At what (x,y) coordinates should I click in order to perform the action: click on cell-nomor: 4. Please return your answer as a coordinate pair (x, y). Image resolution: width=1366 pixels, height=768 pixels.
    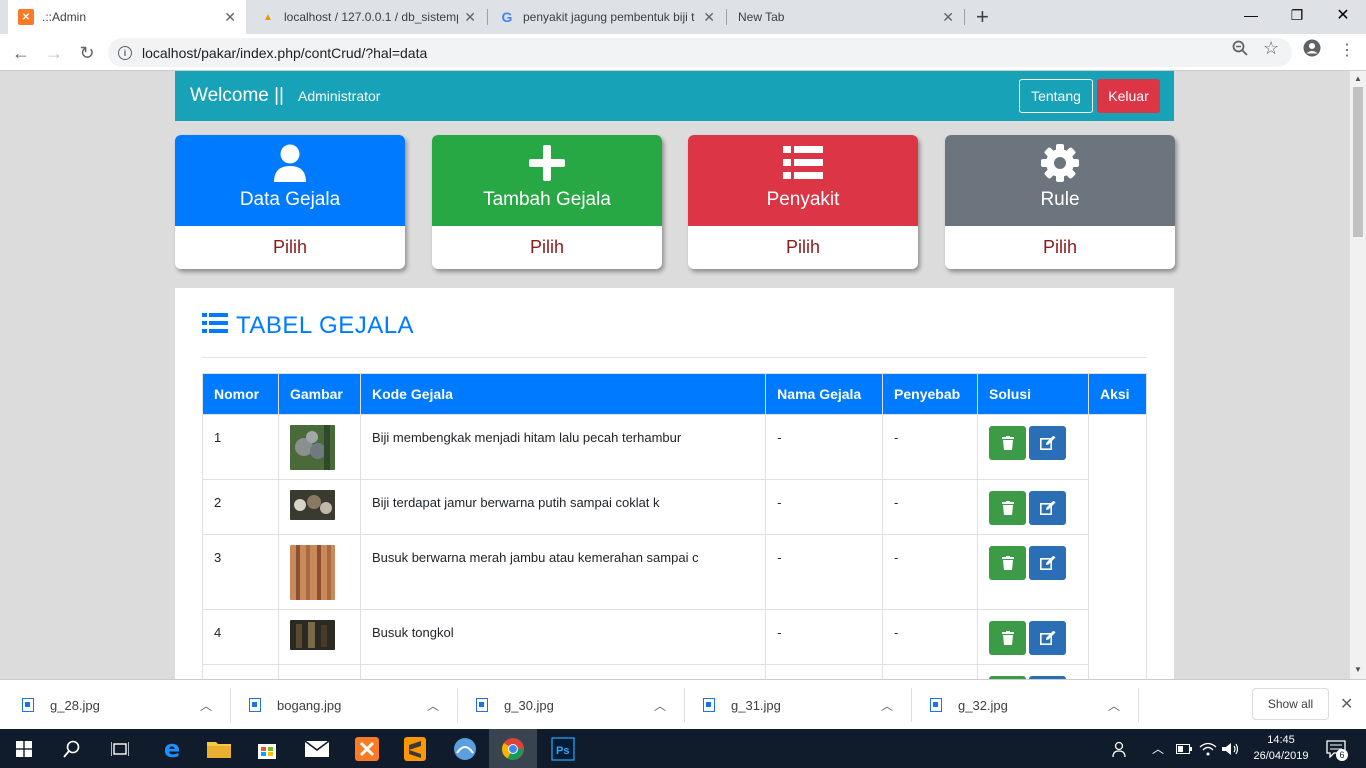
    Looking at the image, I should click on (240, 637).